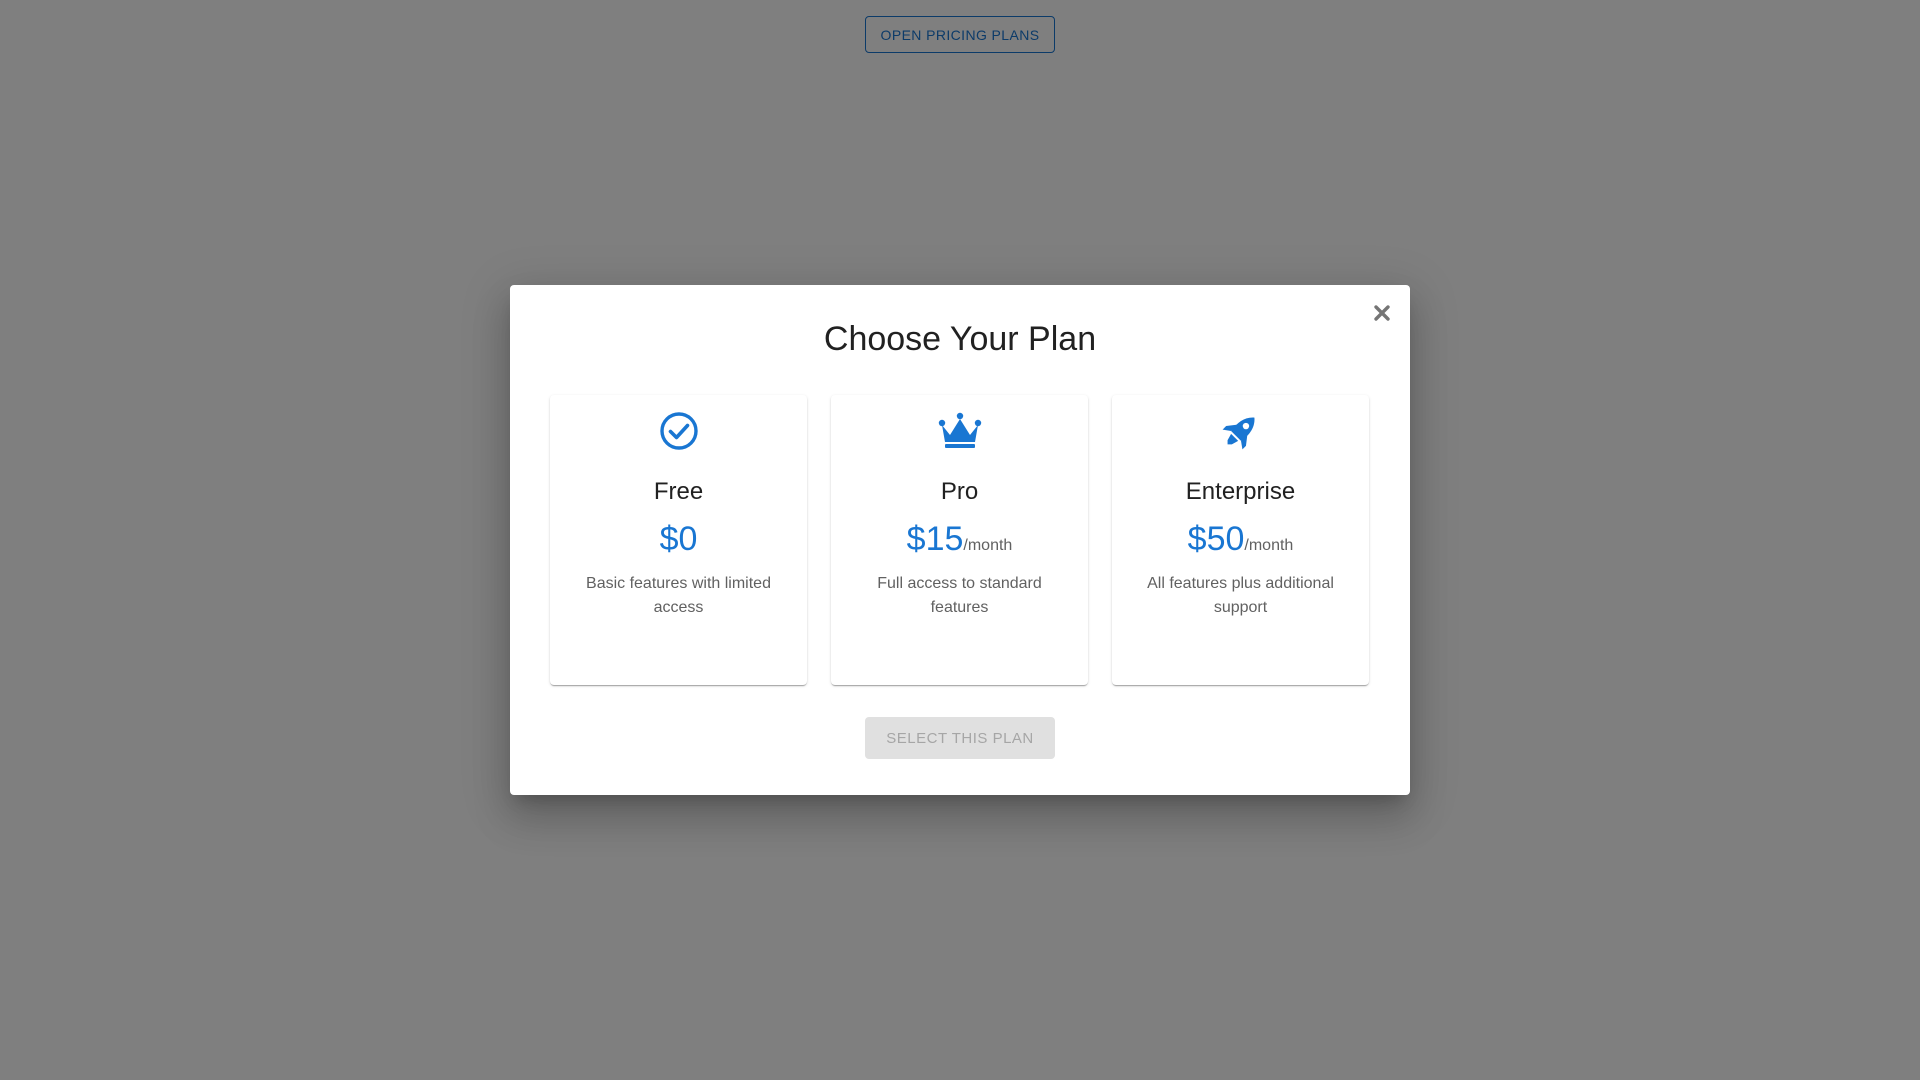 This screenshot has width=1920, height=1080. Describe the element at coordinates (960, 339) in the screenshot. I see `dialog-title: Choose Your Plan` at that location.